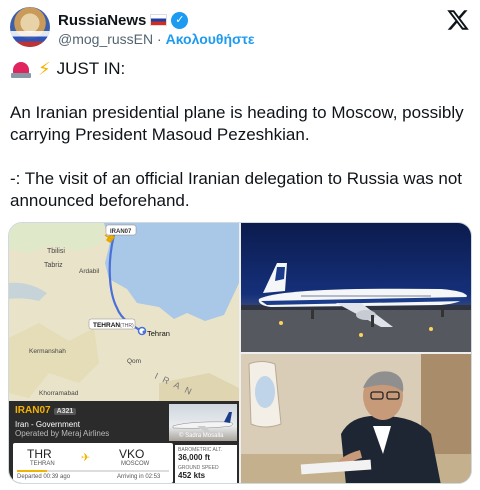 The width and height of the screenshot is (480, 490). What do you see at coordinates (156, 39) in the screenshot?
I see `handle-row: @mog_russEN · Ακολουθήστε` at bounding box center [156, 39].